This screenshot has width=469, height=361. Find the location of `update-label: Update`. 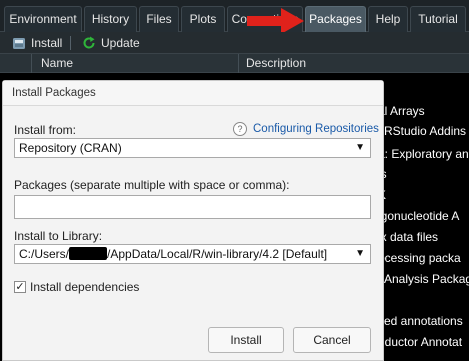

update-label: Update is located at coordinates (120, 43).